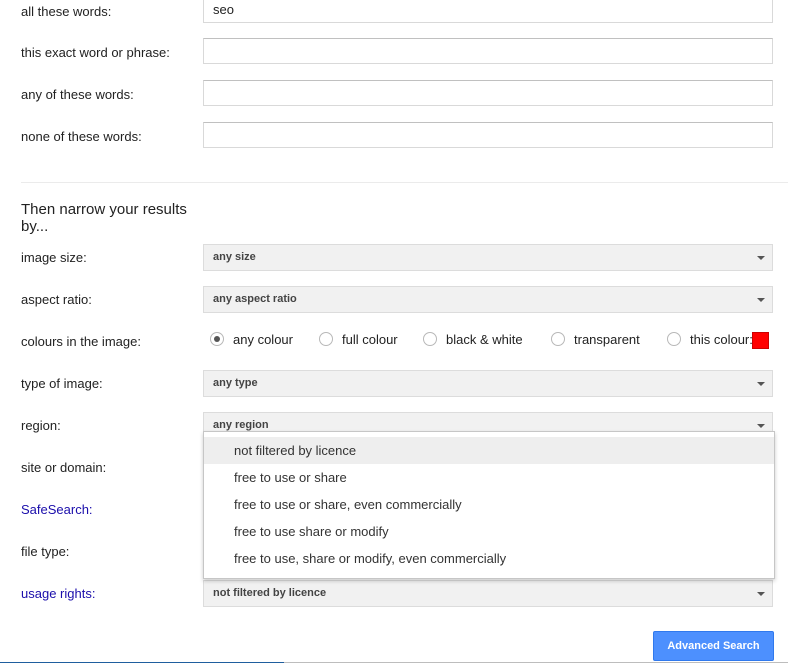 The width and height of the screenshot is (788, 664). I want to click on any-words-label: any of these words:, so click(77, 94).